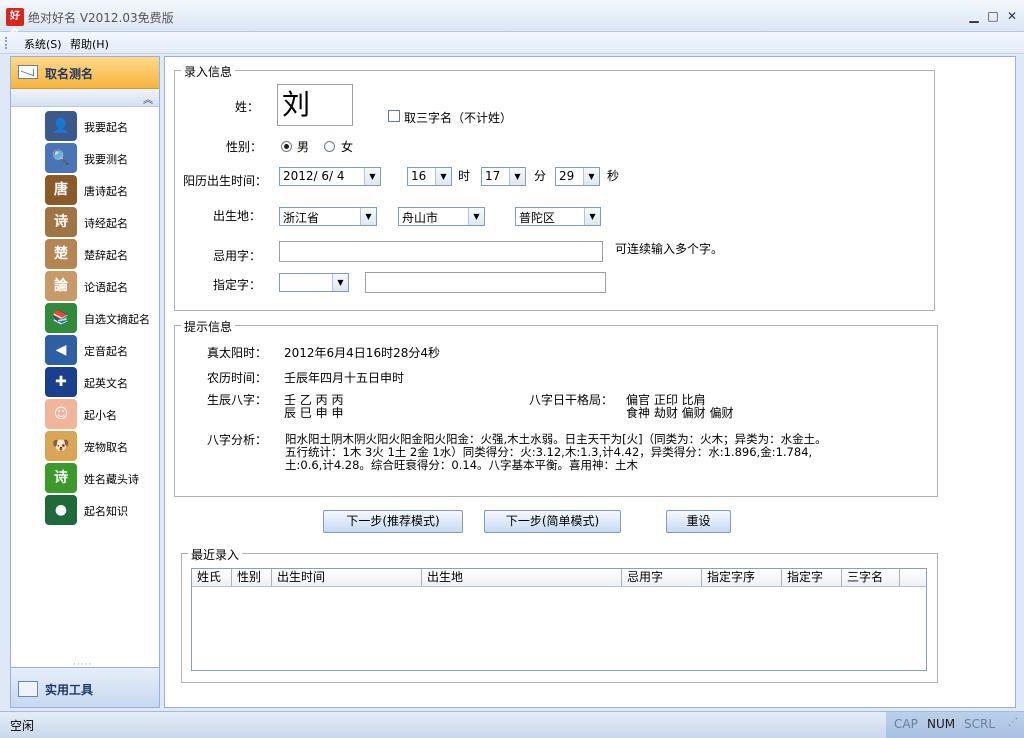 Image resolution: width=1024 pixels, height=738 pixels. Describe the element at coordinates (303, 147) in the screenshot. I see `gender-male-label: 男` at that location.